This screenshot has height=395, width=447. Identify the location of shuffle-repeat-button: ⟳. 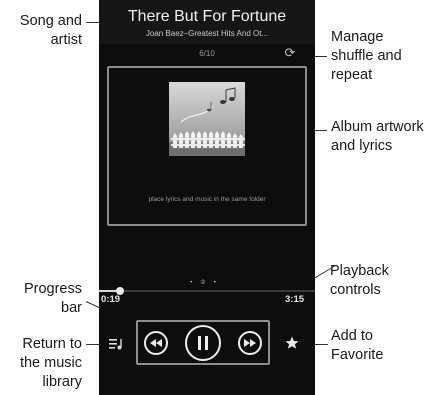
(290, 53).